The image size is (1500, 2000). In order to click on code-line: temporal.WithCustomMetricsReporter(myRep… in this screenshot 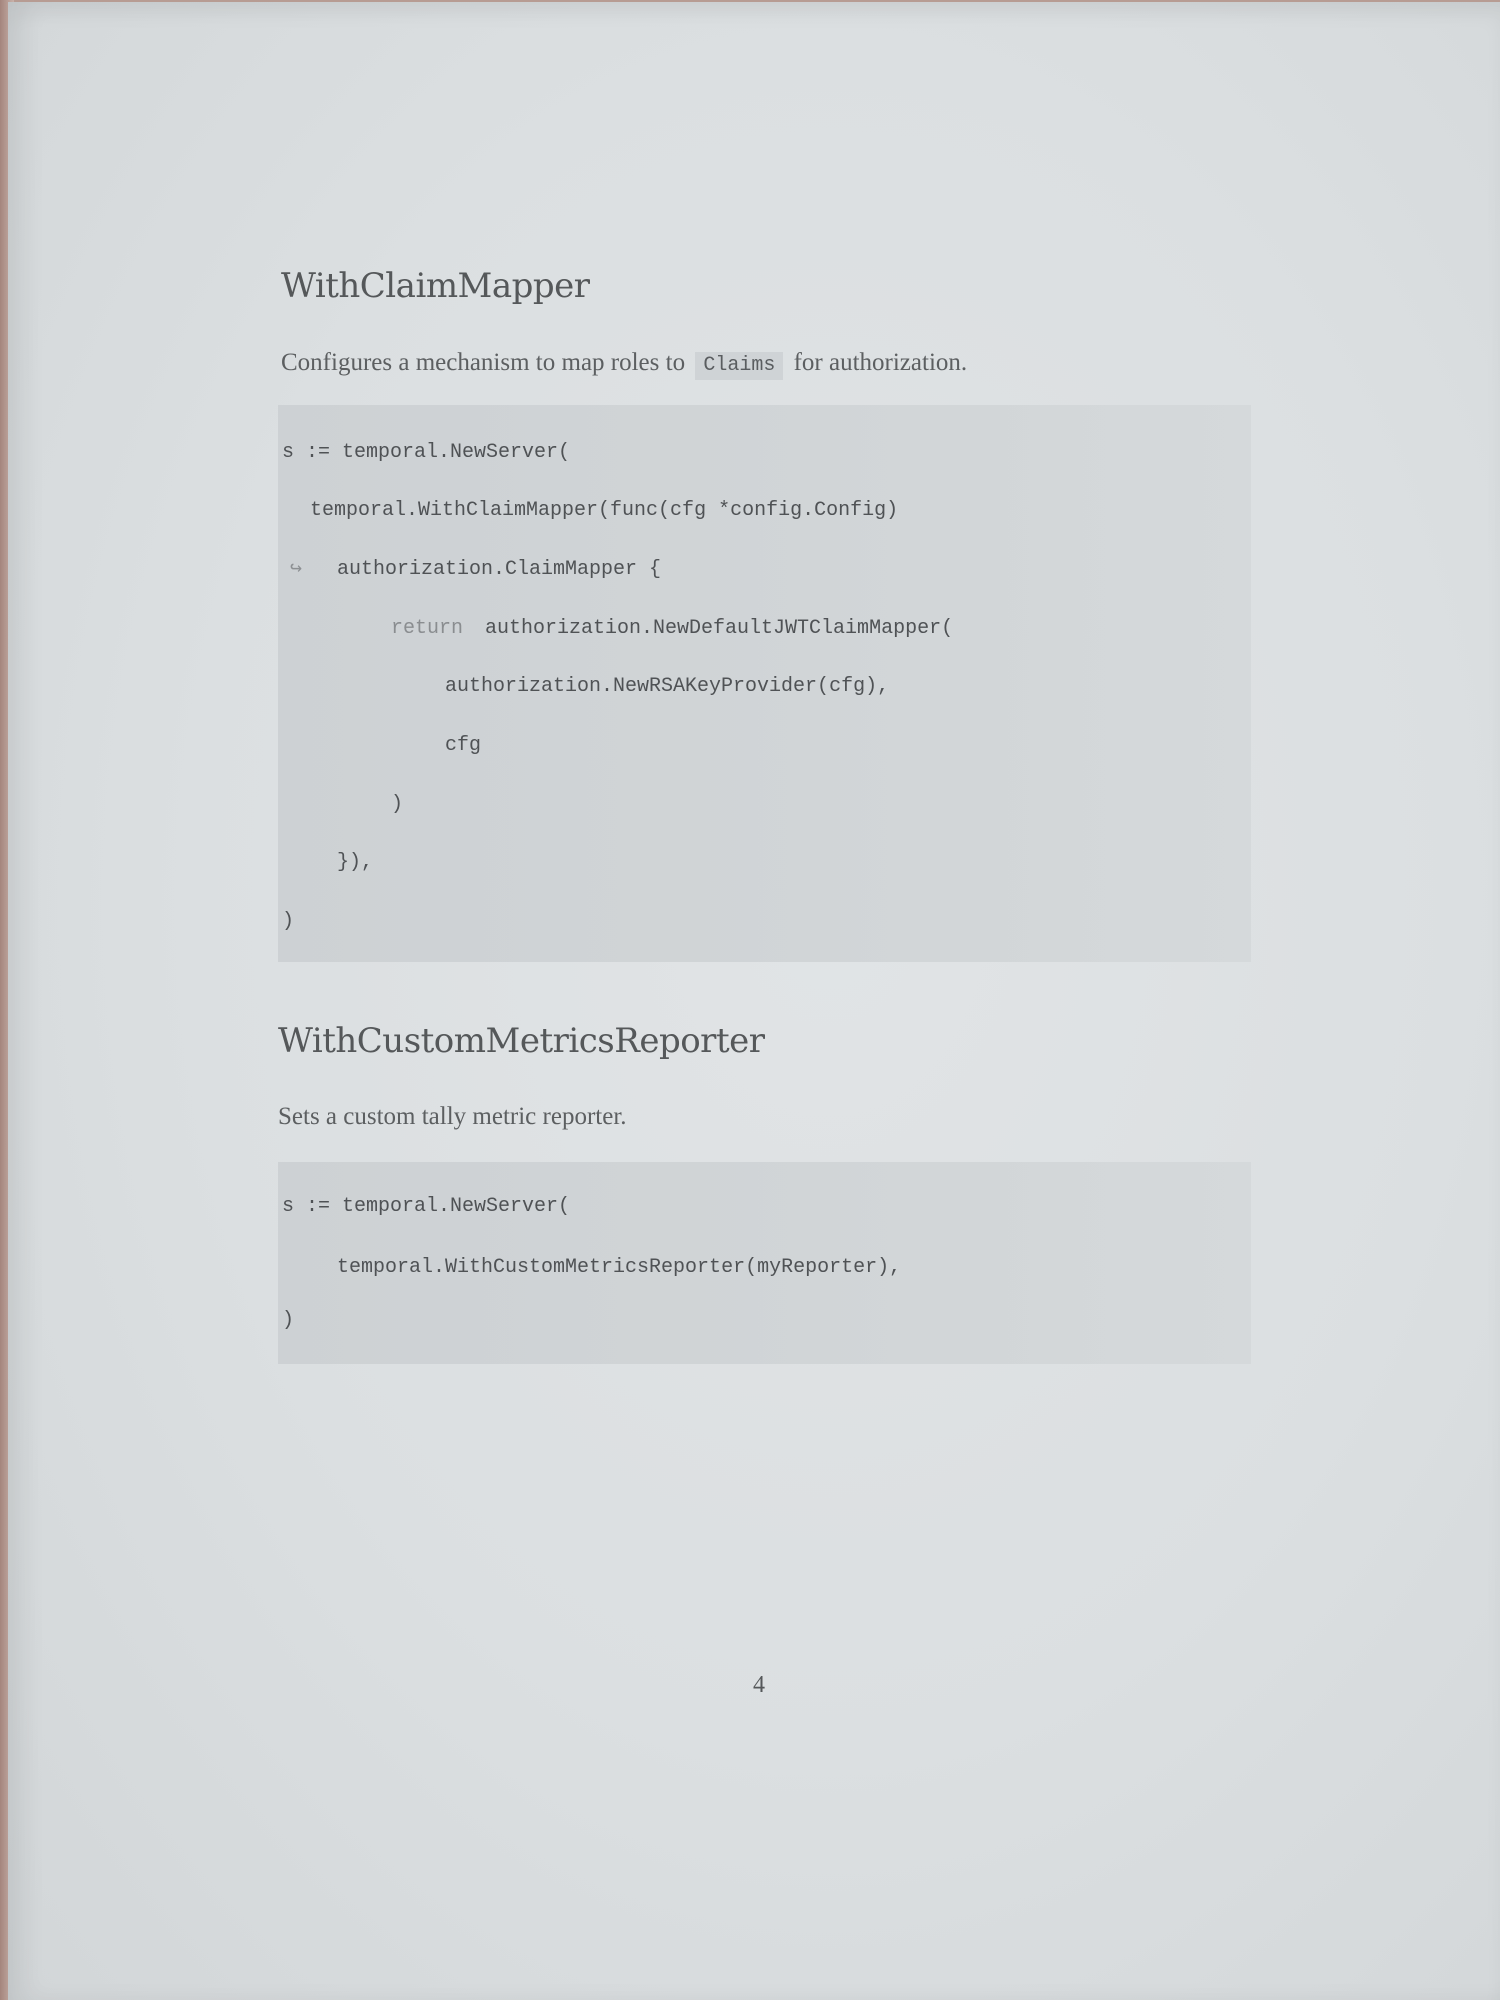, I will do `click(619, 1267)`.